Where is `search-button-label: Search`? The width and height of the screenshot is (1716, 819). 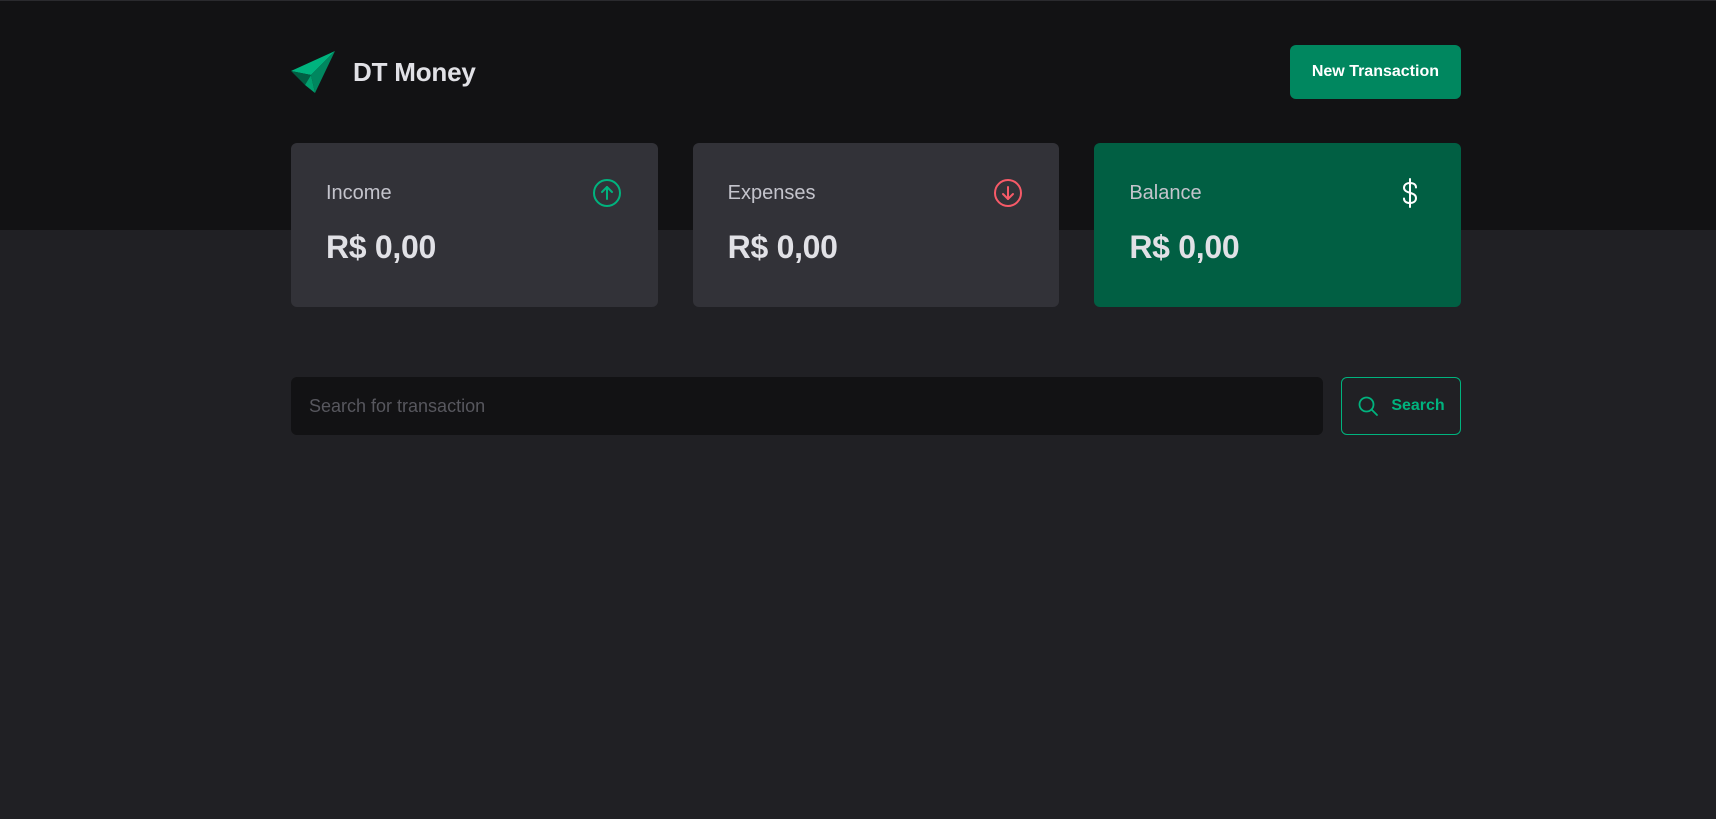
search-button-label: Search is located at coordinates (1418, 405).